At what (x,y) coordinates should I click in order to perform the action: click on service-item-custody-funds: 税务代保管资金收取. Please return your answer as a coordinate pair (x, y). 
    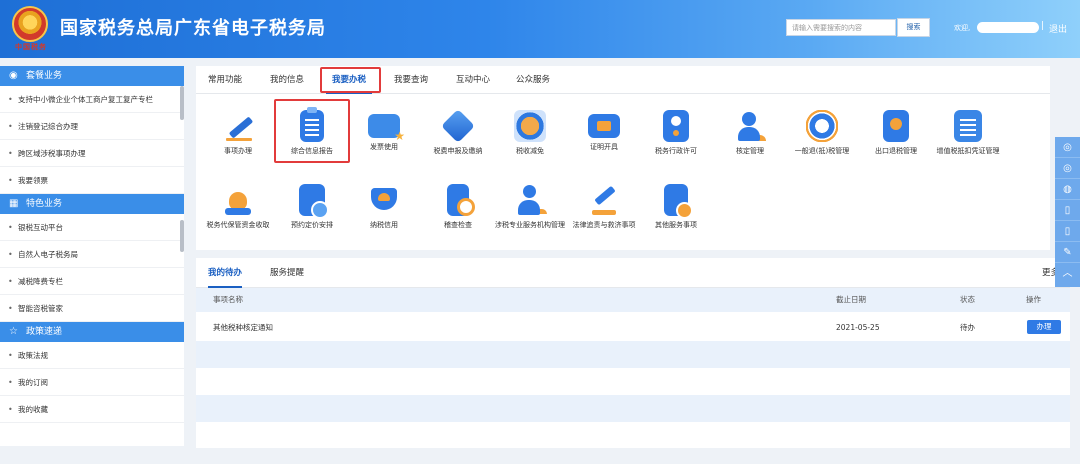
    Looking at the image, I should click on (238, 207).